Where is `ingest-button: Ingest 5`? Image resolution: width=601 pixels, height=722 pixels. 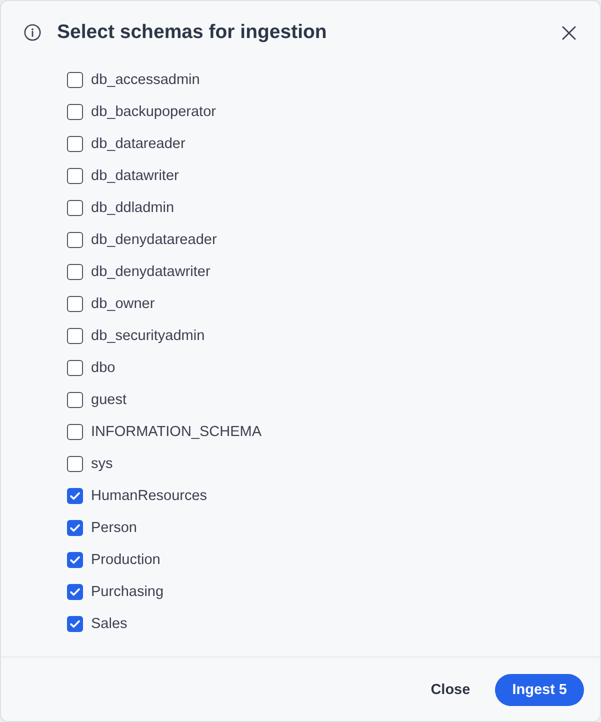
ingest-button: Ingest 5 is located at coordinates (539, 690).